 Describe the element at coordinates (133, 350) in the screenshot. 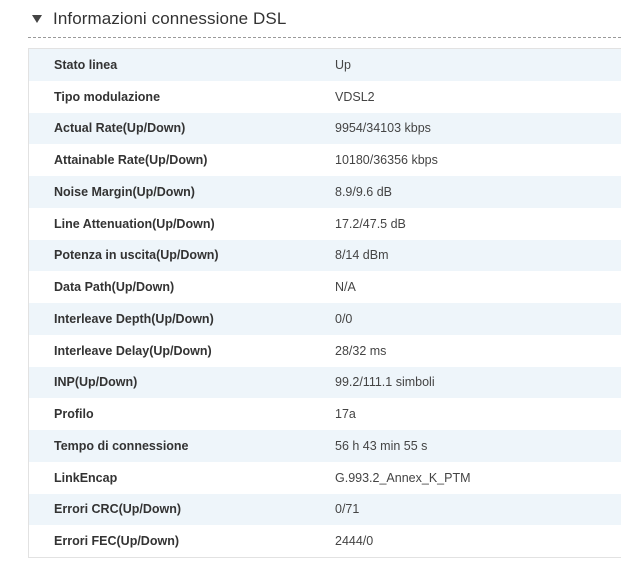

I see `row-label: Interleave Delay(Up/Down)` at that location.